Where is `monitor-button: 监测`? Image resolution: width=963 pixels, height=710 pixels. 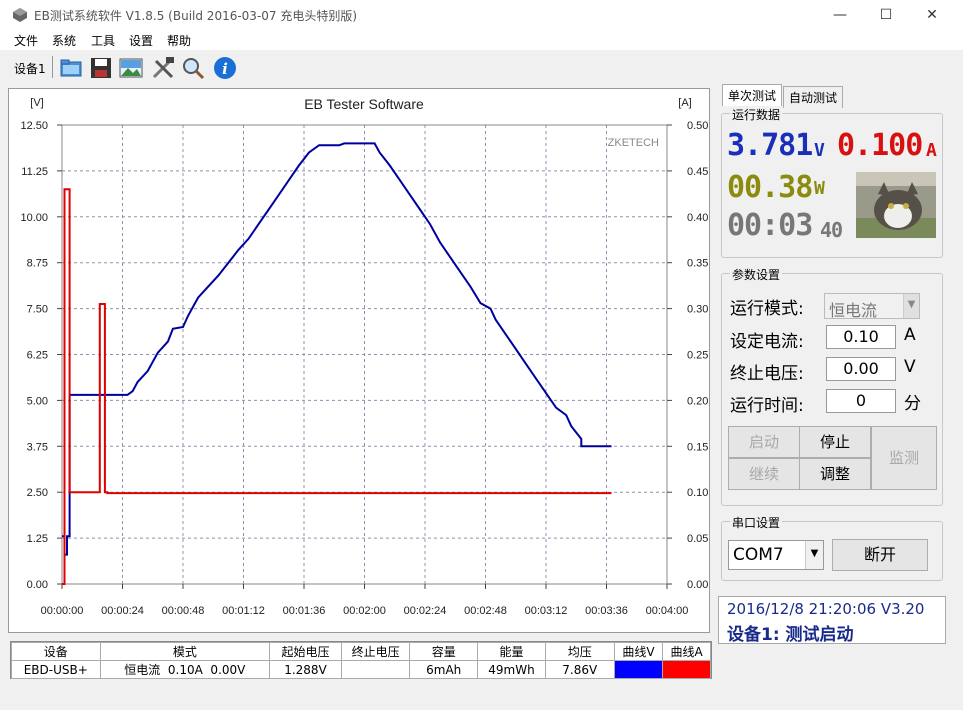 monitor-button: 监测 is located at coordinates (904, 458).